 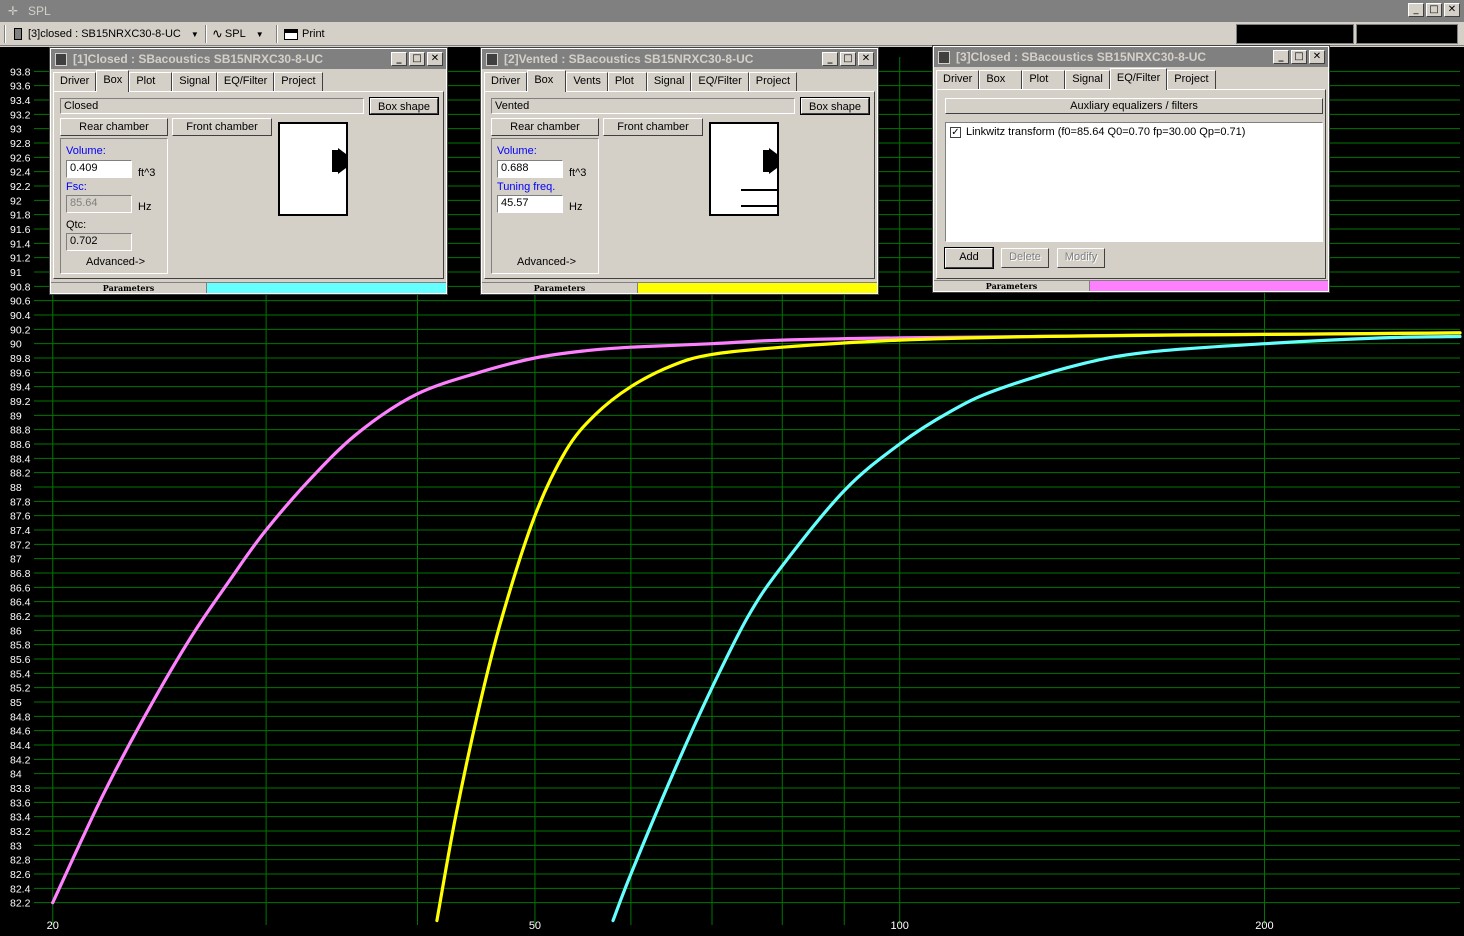 What do you see at coordinates (235, 34) in the screenshot?
I see `view-select-value: SPL` at bounding box center [235, 34].